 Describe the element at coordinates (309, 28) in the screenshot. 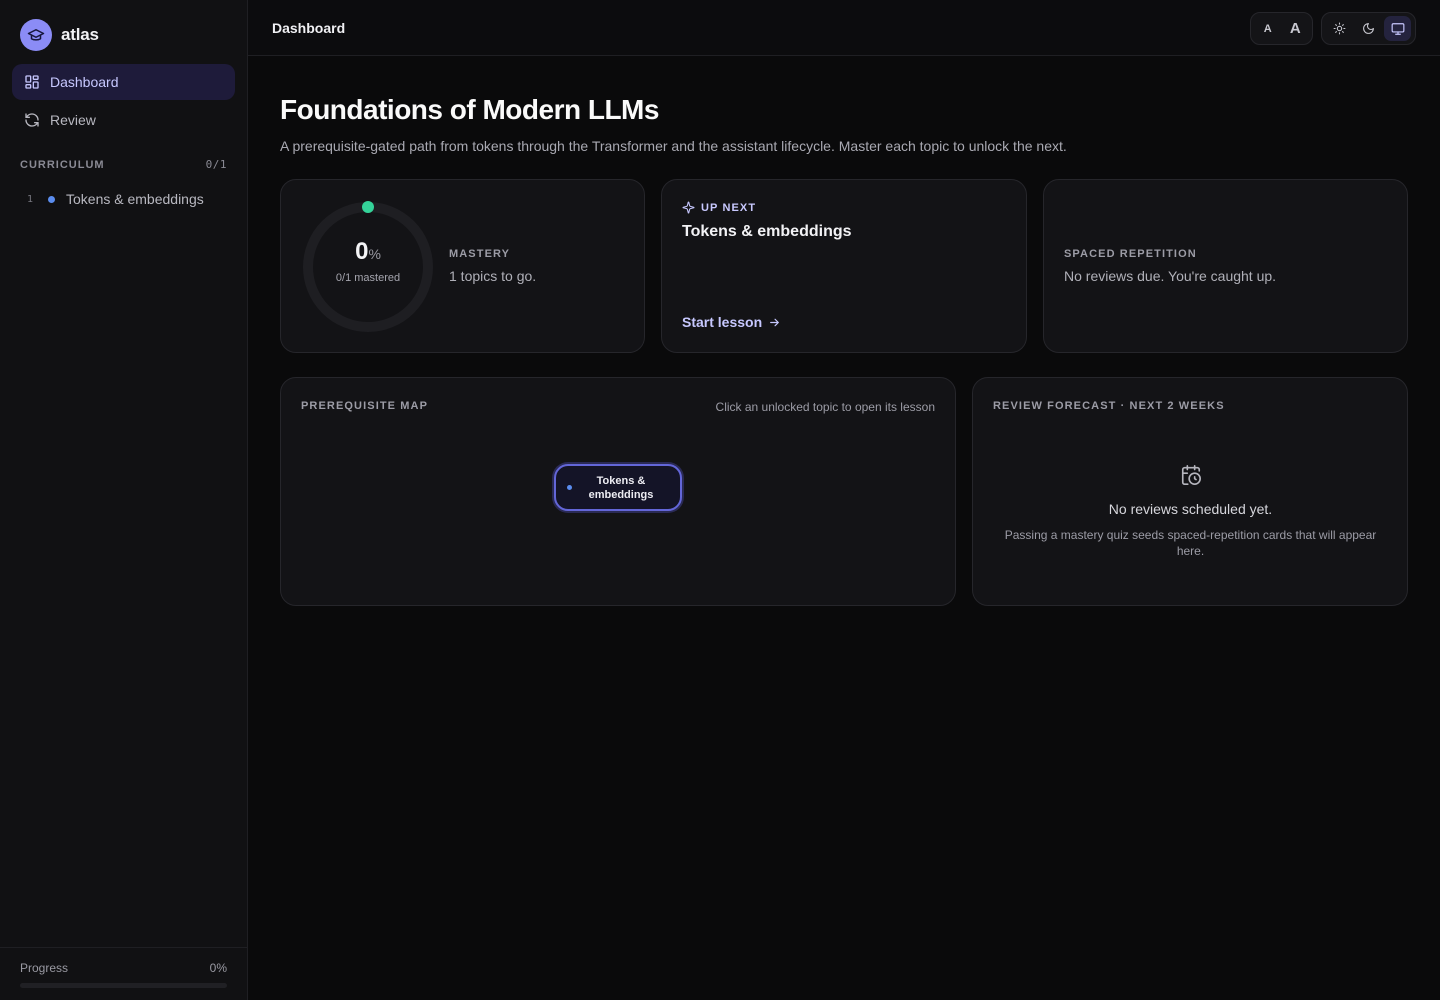

I see `page-breadcrumb: Dashboard` at that location.